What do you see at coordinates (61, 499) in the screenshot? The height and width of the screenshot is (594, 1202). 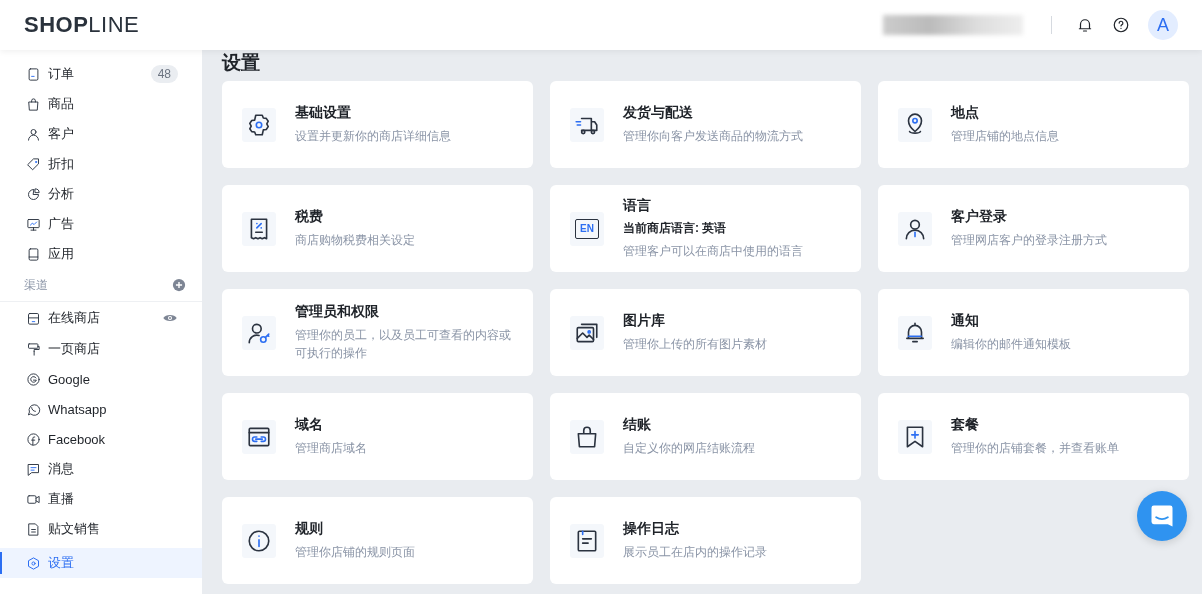 I see `sidebar-label: 直播` at bounding box center [61, 499].